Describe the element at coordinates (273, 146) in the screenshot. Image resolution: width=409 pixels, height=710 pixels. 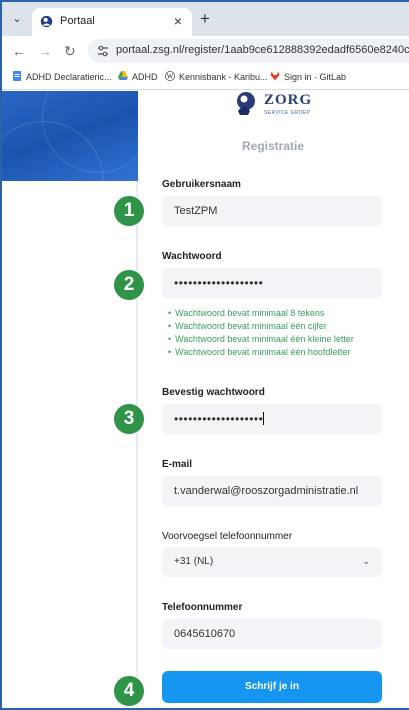
I see `page-title: Registratie` at that location.